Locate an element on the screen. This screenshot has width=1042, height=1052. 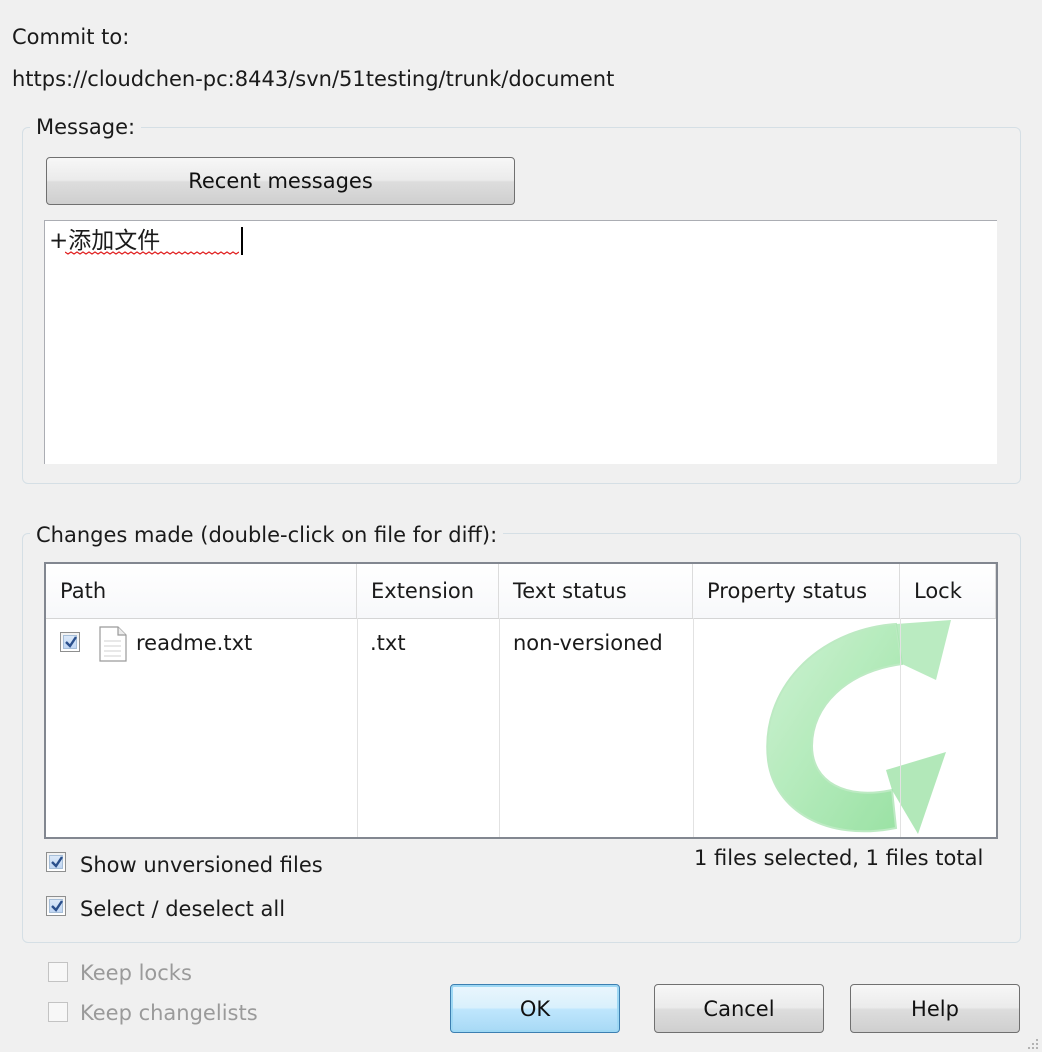
row-path: readme.txt is located at coordinates (194, 643).